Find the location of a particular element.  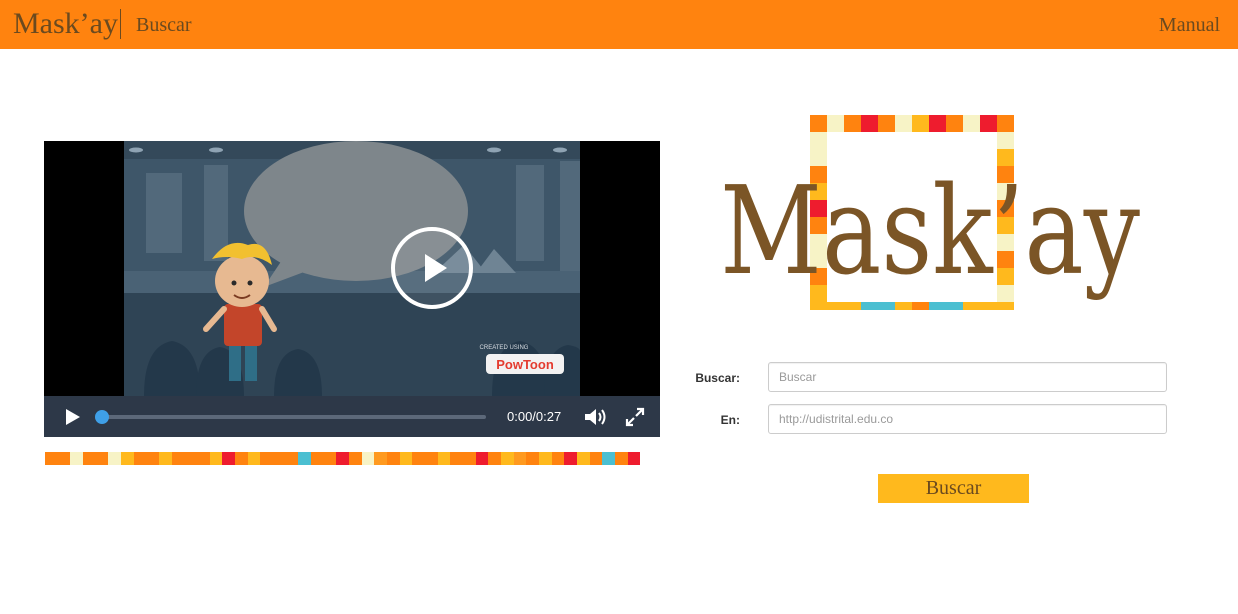

search-form: Buscar: En: Buscar is located at coordinates (930, 440).